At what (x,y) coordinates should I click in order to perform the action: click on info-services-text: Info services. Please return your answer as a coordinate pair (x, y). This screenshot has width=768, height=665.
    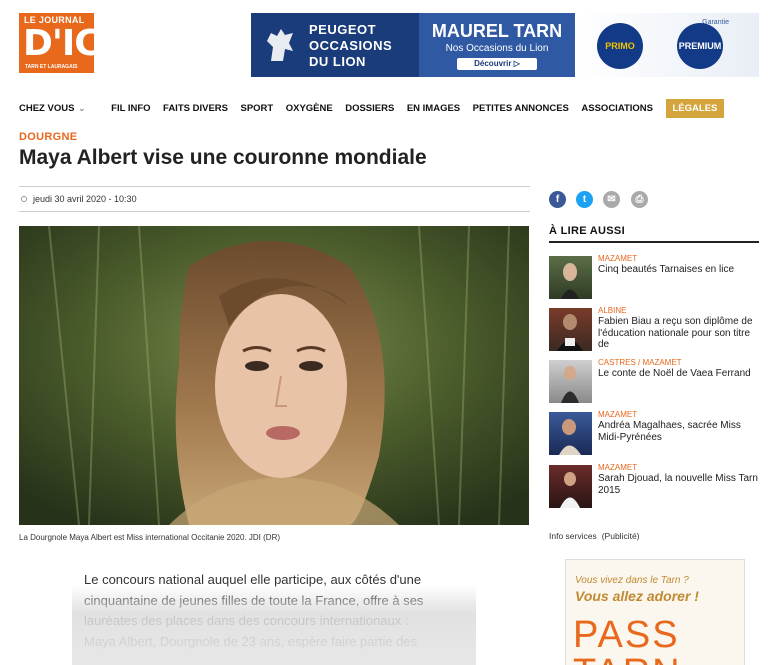
    Looking at the image, I should click on (573, 536).